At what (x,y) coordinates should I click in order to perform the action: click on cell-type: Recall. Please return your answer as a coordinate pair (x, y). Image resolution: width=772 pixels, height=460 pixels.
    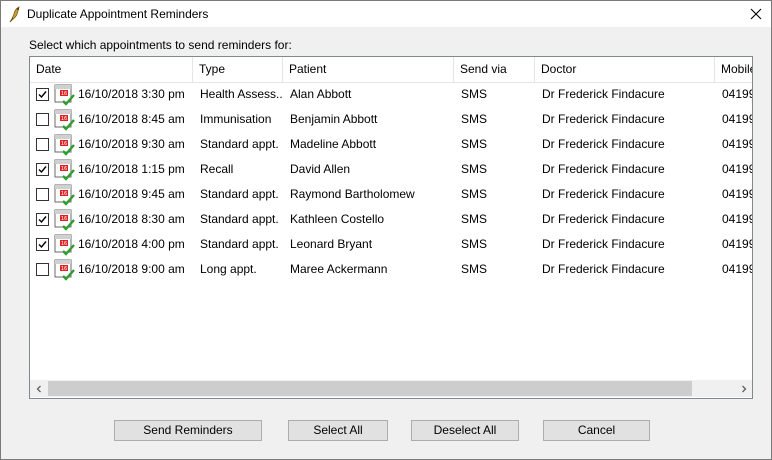
    Looking at the image, I should click on (217, 169).